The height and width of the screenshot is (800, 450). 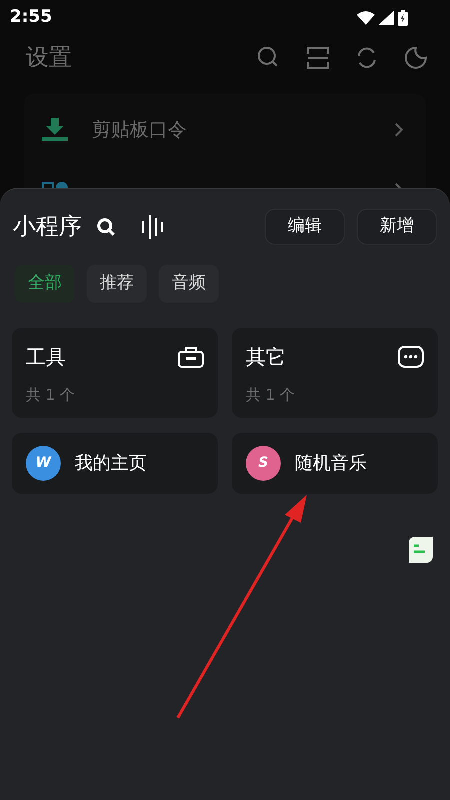 What do you see at coordinates (111, 464) in the screenshot?
I see `app-name: 我的主页` at bounding box center [111, 464].